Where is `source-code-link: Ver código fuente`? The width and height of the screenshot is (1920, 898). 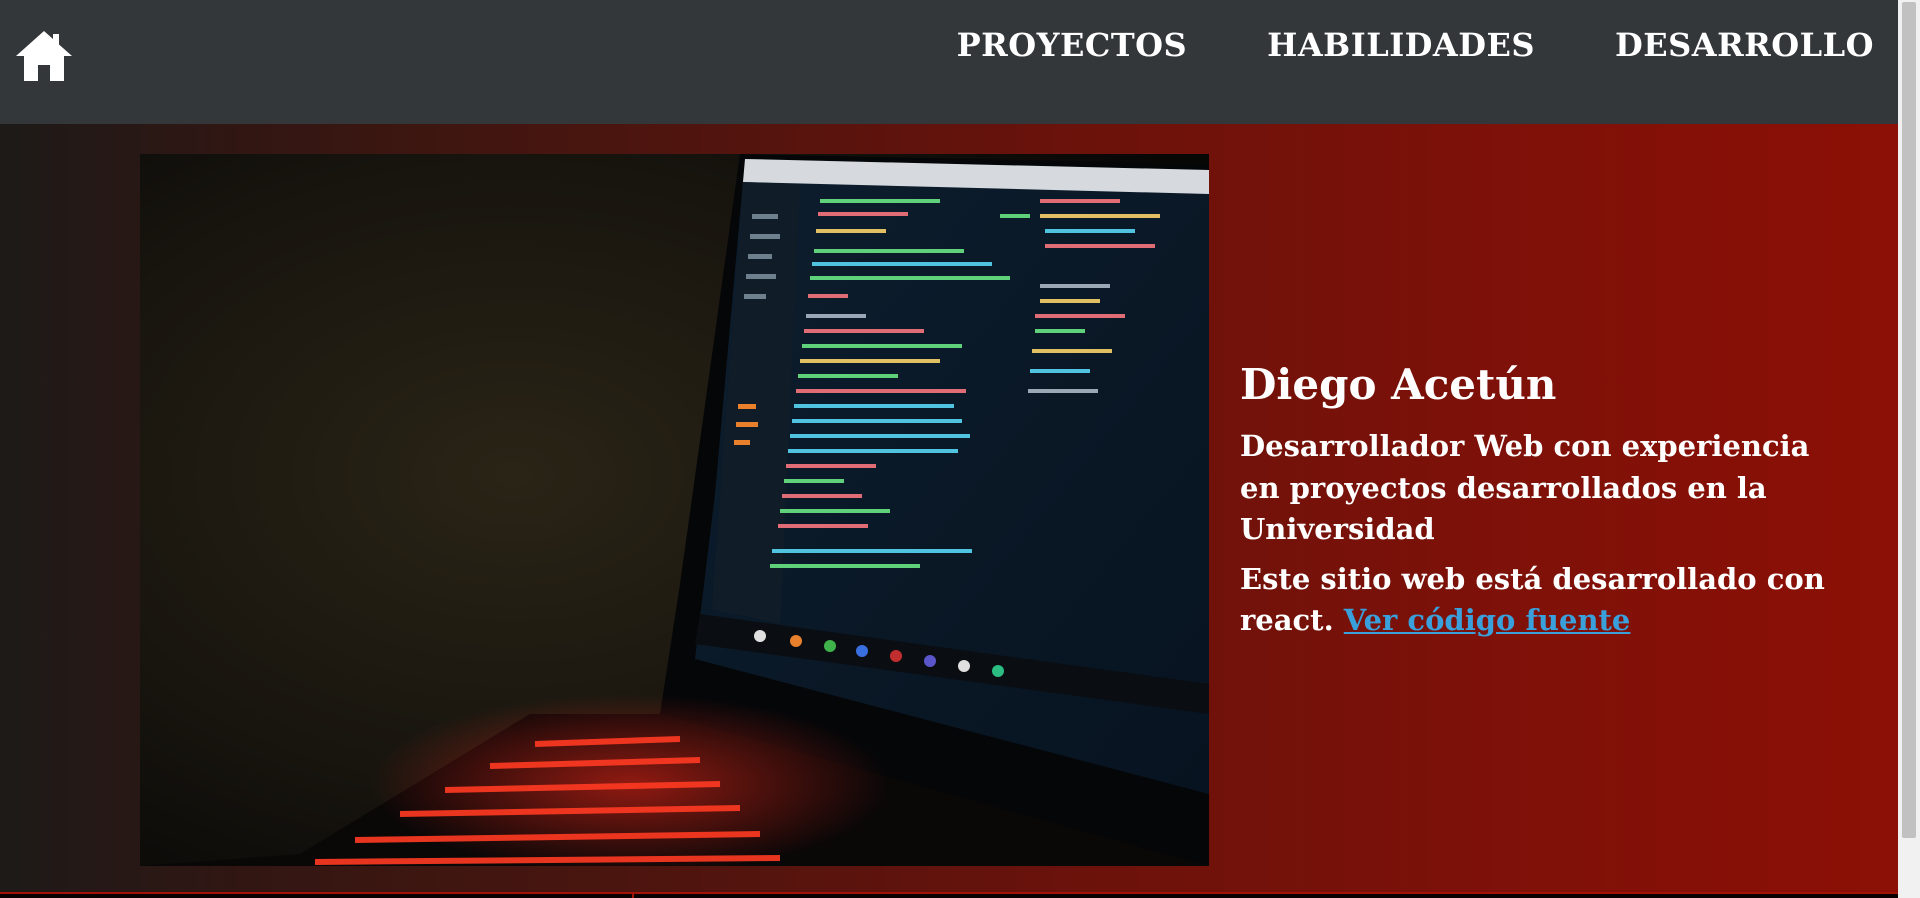 source-code-link: Ver código fuente is located at coordinates (1487, 620).